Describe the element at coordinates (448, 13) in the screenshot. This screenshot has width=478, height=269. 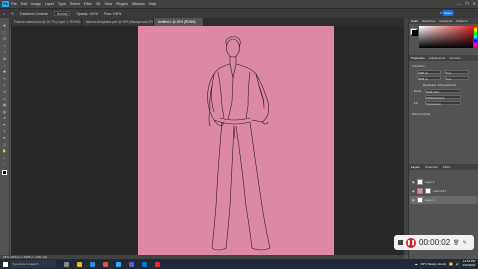
I see `share-button: Share` at that location.